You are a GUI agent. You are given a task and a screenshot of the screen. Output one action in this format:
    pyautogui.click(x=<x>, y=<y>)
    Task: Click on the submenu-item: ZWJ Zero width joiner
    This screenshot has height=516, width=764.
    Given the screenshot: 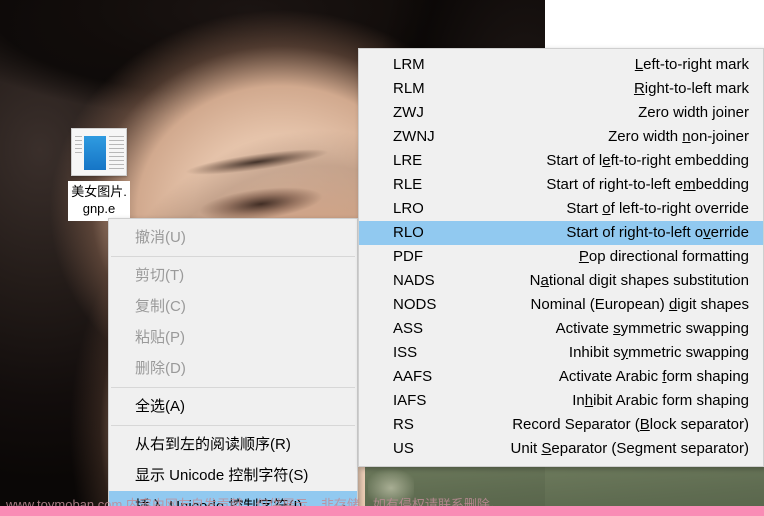 What is the action you would take?
    pyautogui.click(x=561, y=113)
    